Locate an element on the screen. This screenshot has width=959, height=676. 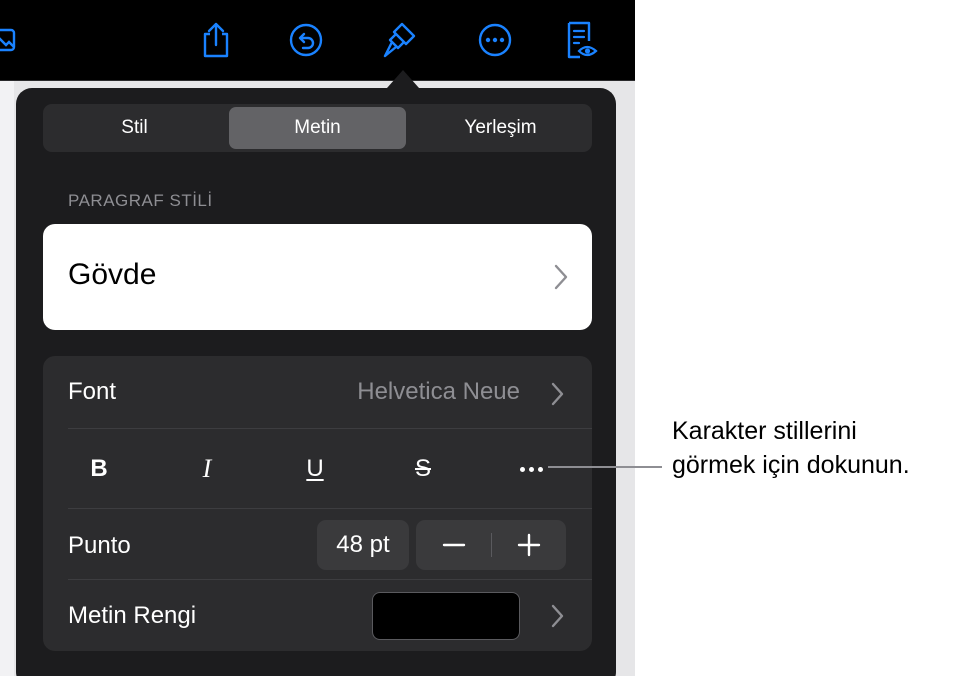
paragraph-style-value: Gövde is located at coordinates (112, 274).